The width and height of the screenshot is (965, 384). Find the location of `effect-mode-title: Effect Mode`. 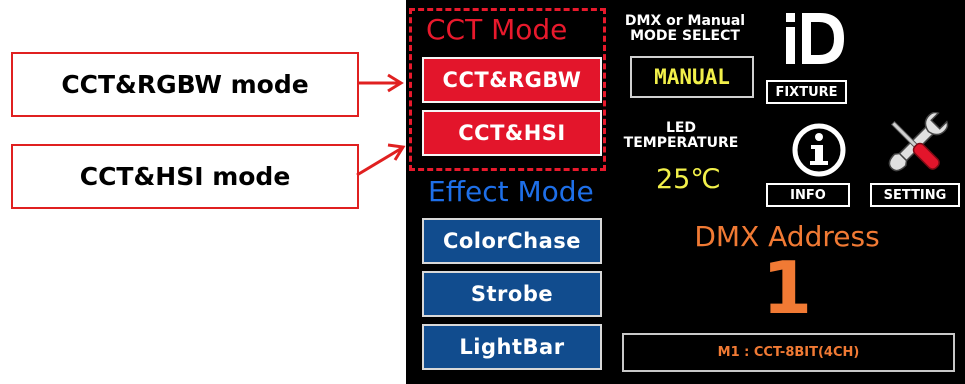

effect-mode-title: Effect Mode is located at coordinates (511, 191).